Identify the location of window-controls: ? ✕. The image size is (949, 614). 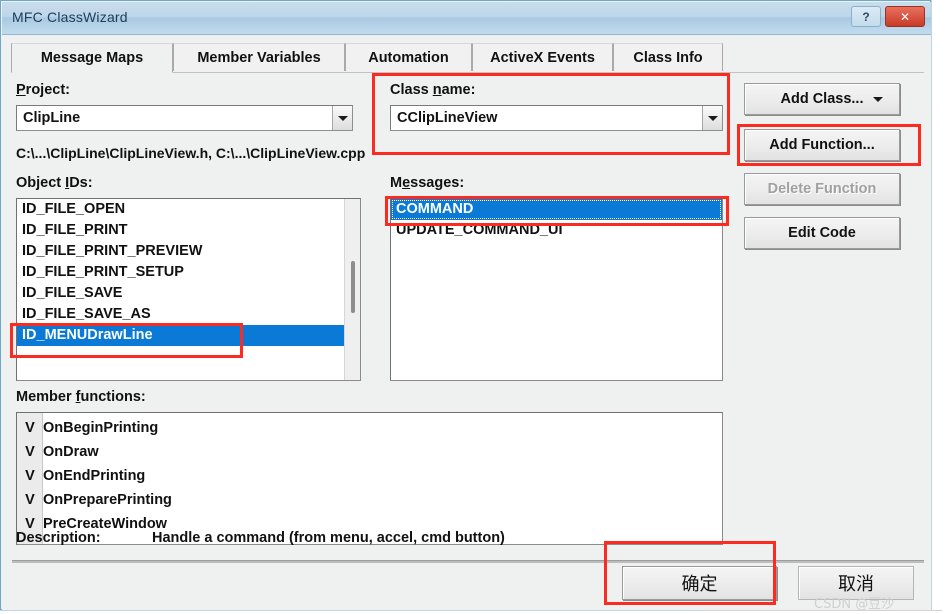
(888, 16).